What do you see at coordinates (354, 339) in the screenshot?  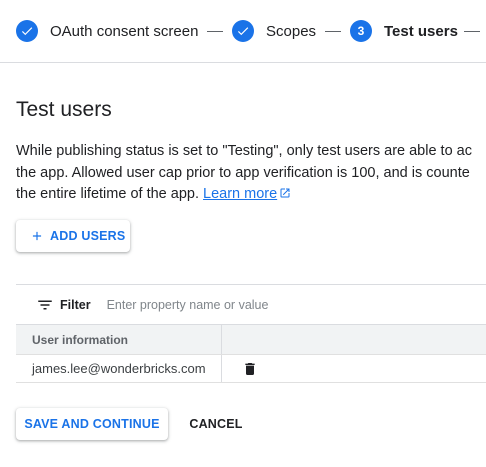 I see `column-header-actions` at bounding box center [354, 339].